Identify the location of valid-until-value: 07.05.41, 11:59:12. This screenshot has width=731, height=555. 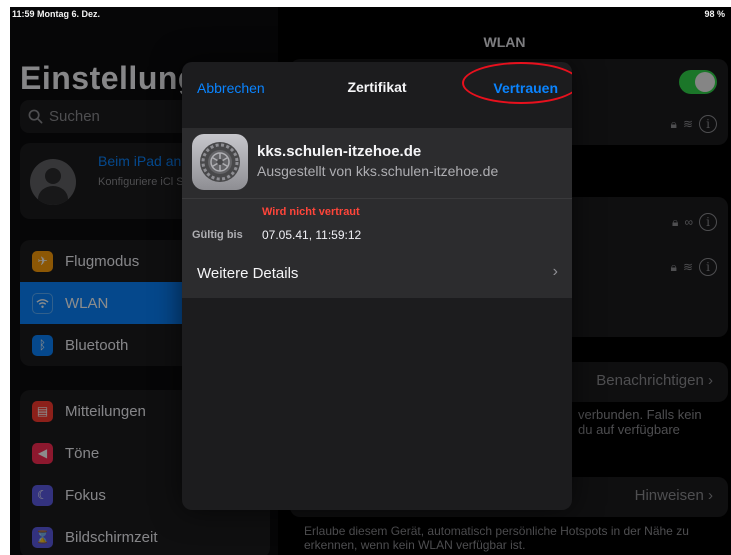
(312, 235).